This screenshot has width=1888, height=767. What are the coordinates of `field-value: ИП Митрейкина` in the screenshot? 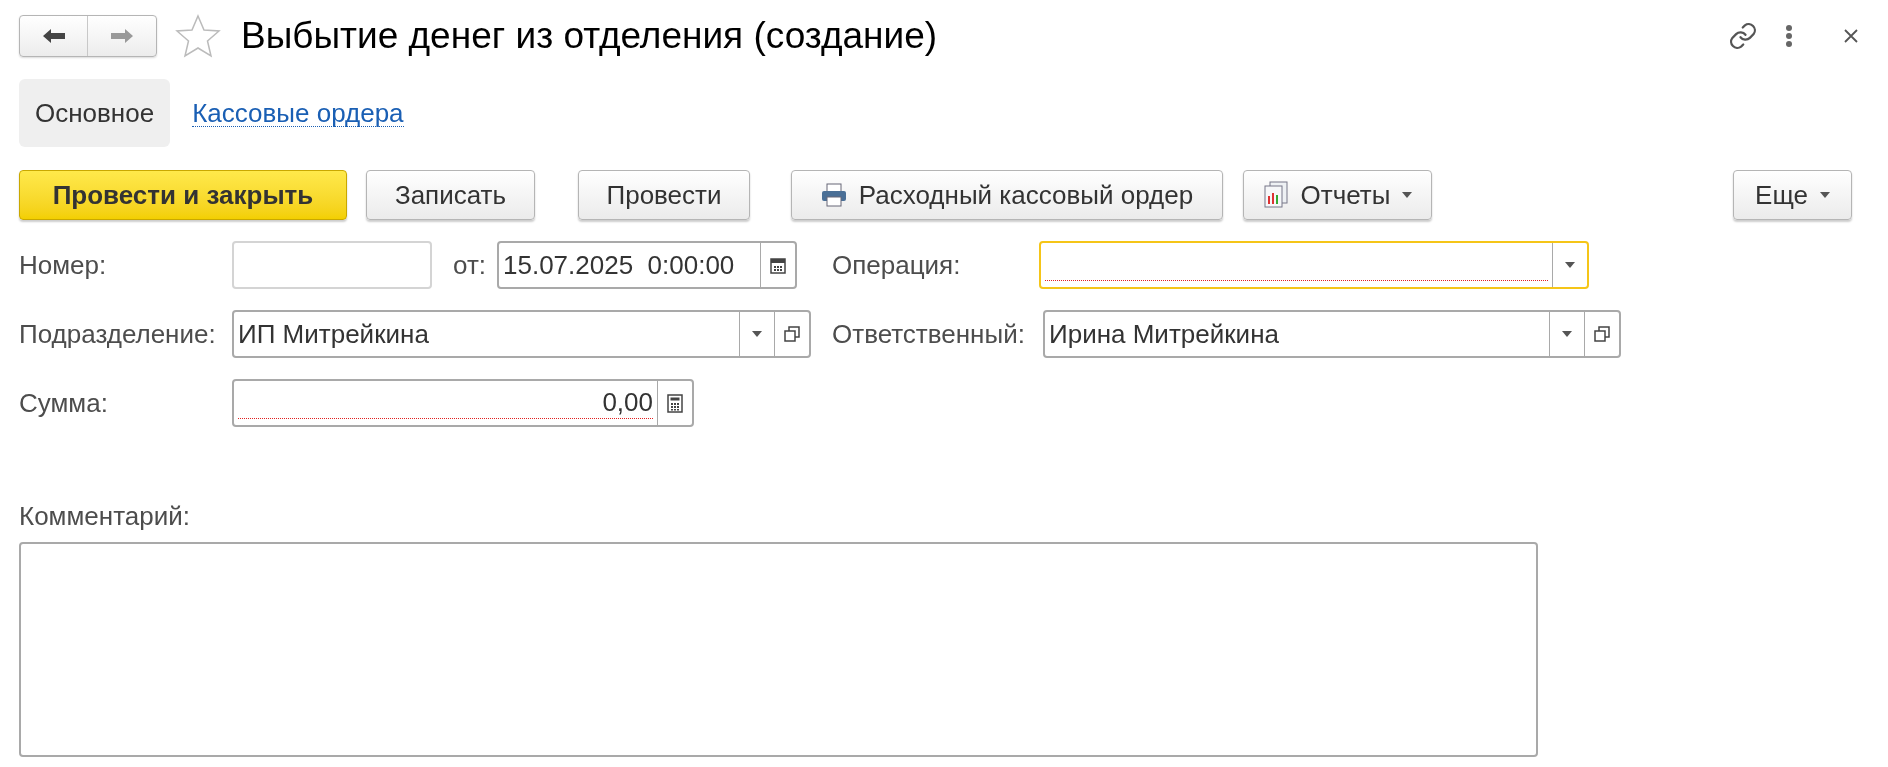 It's located at (333, 334).